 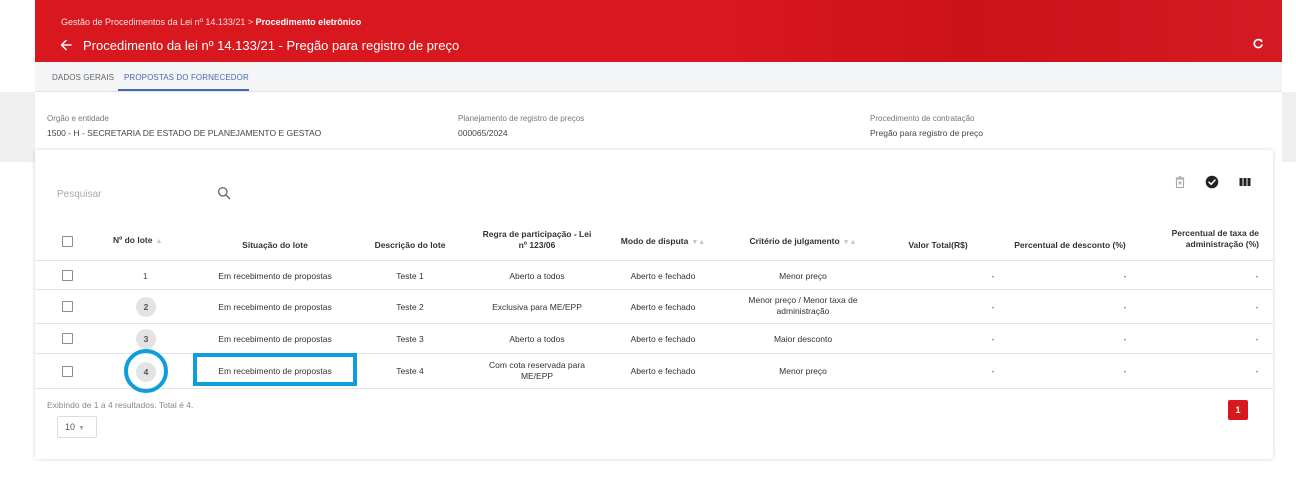 I want to click on arrow-left-icon, so click(x=66, y=45).